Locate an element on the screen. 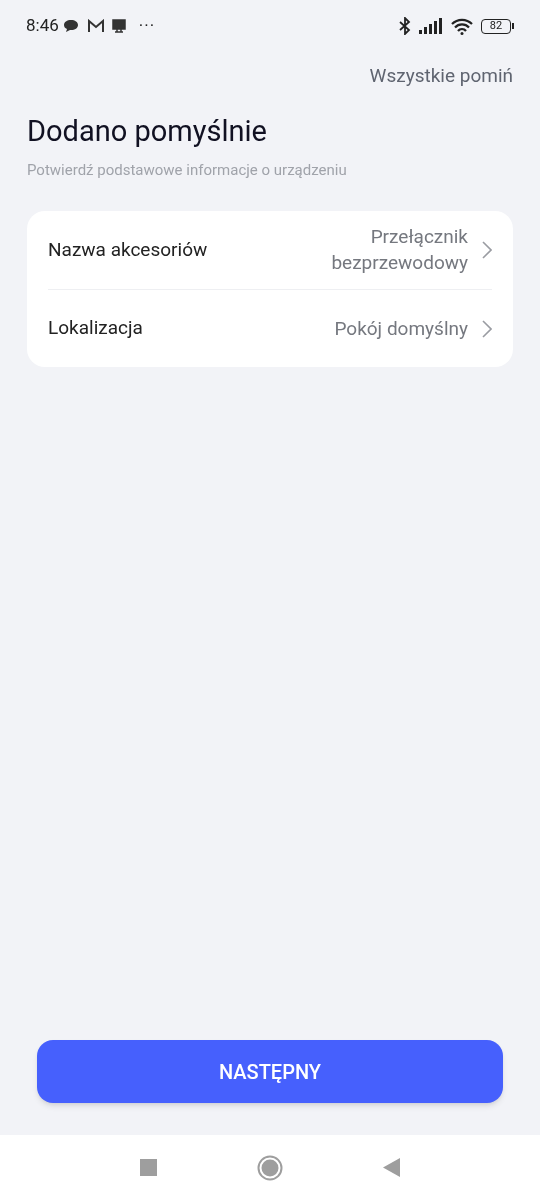 Image resolution: width=540 pixels, height=1200 pixels. skip-all-link: Wszystkie pomiń is located at coordinates (441, 76).